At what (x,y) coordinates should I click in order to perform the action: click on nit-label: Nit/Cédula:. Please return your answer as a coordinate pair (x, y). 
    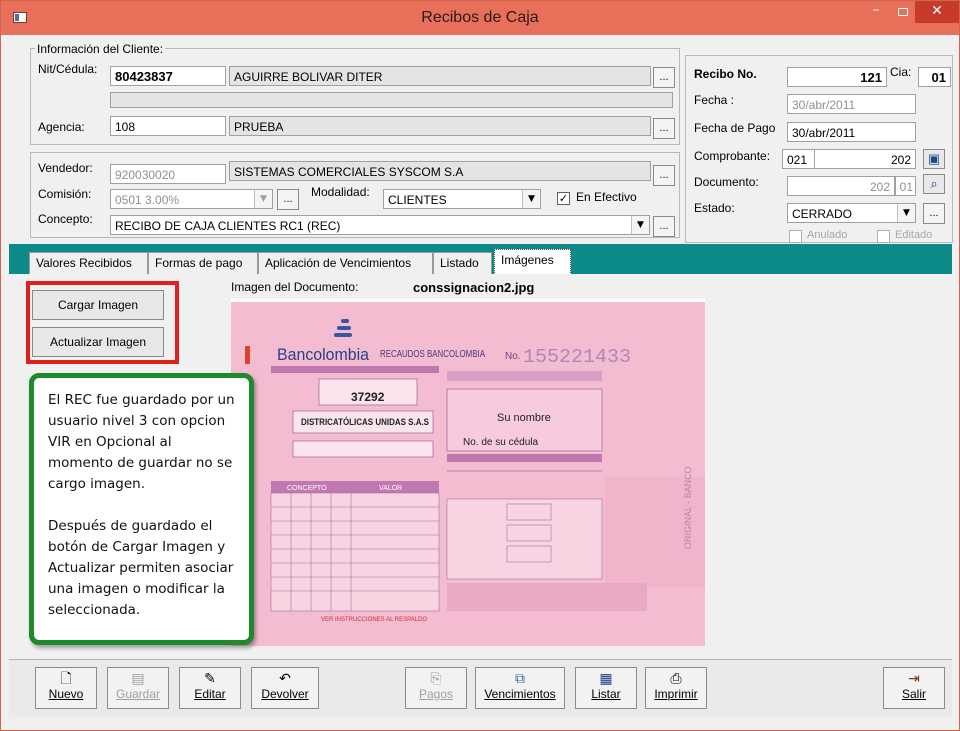
    Looking at the image, I should click on (68, 69).